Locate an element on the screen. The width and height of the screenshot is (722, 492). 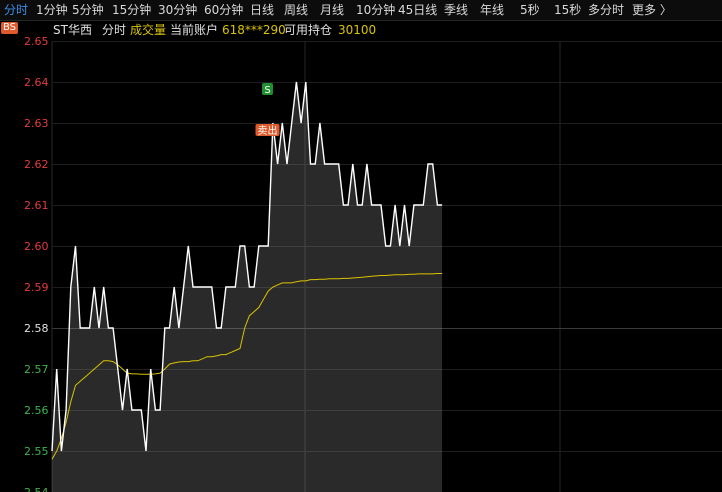
y-tick-label: 2.64 is located at coordinates (36, 82).